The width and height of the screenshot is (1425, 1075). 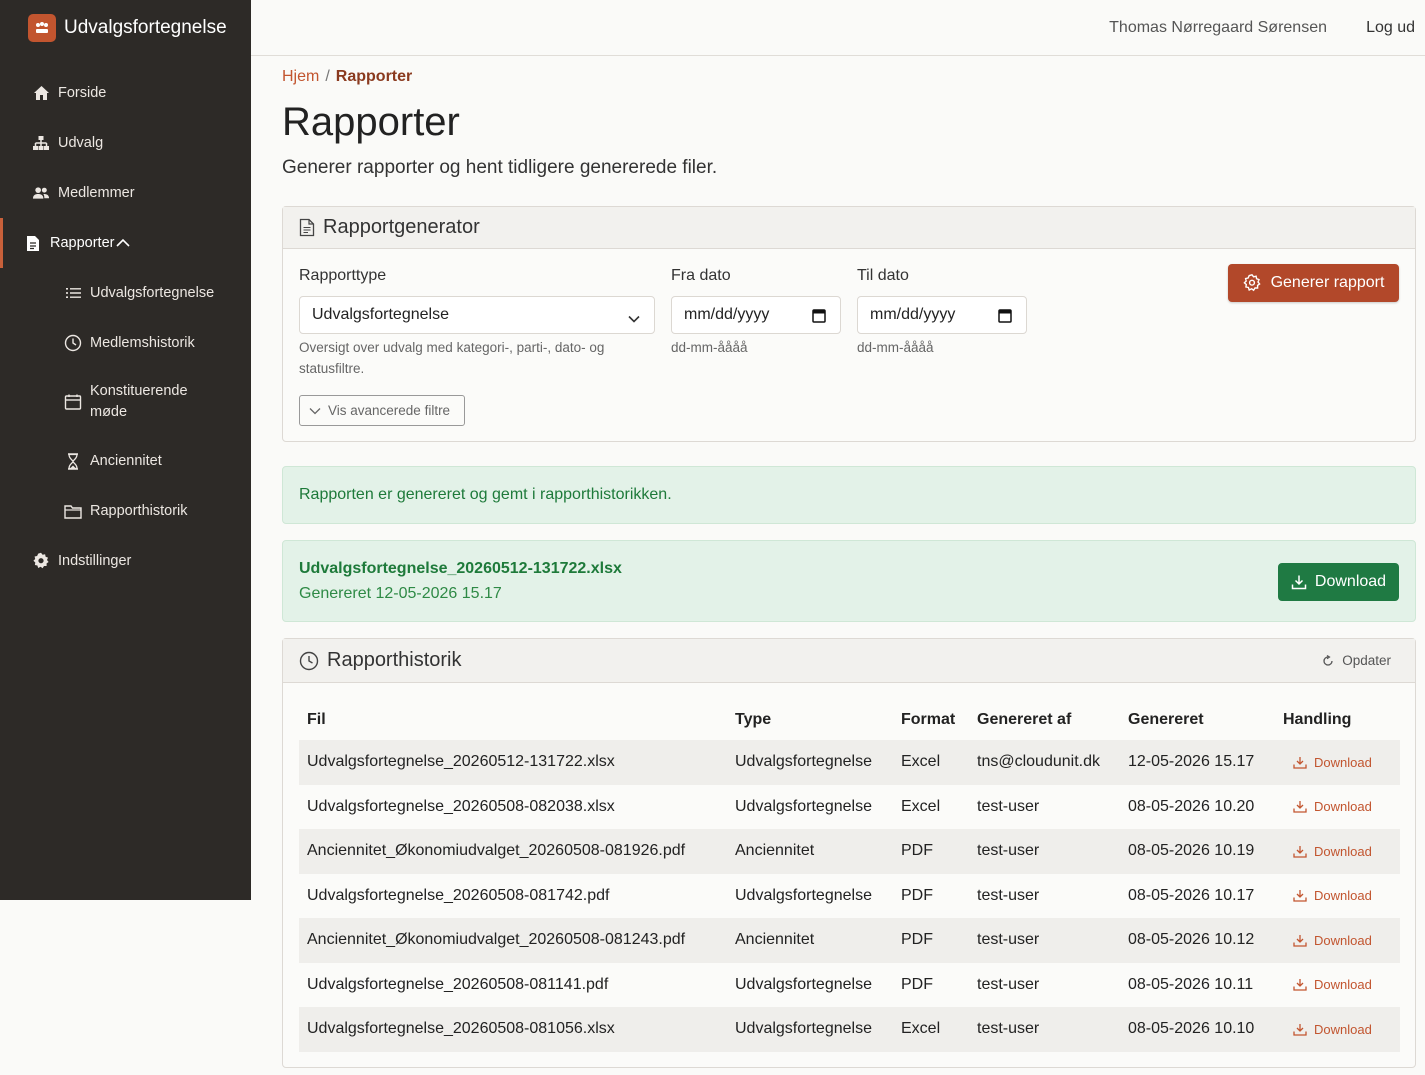 What do you see at coordinates (895, 347) in the screenshot?
I see `to-date-hint: dd-mm-åååå` at bounding box center [895, 347].